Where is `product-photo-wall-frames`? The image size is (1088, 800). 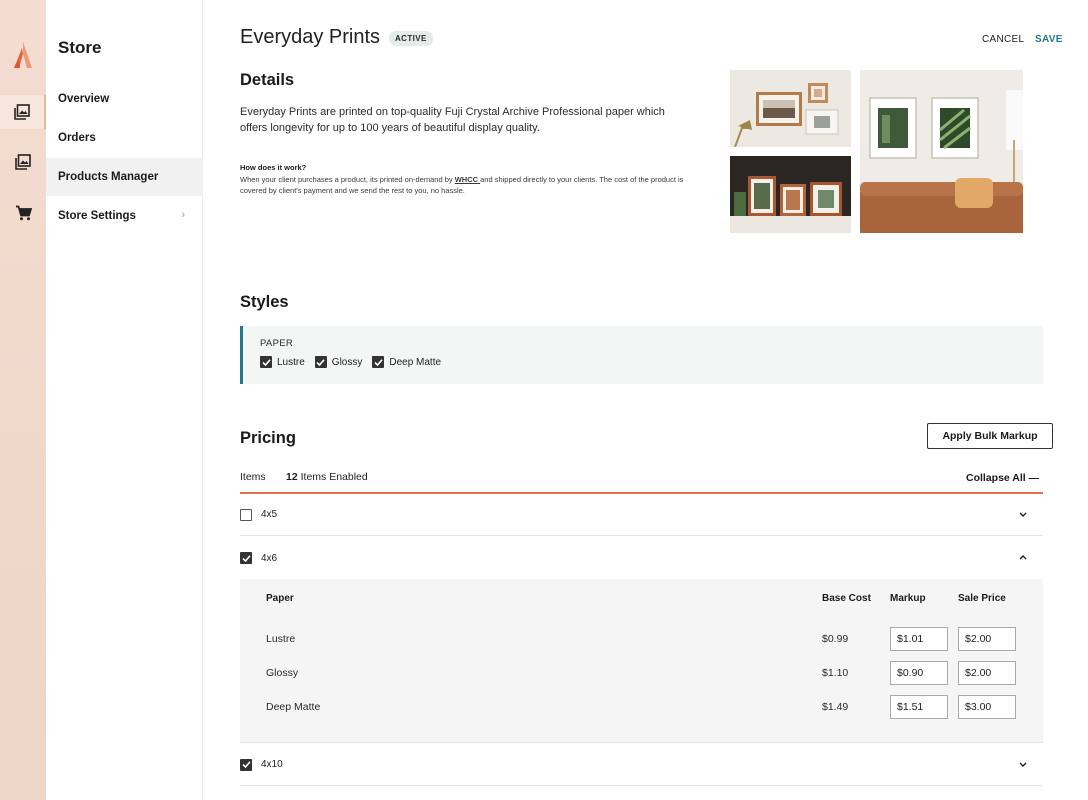
product-photo-wall-frames is located at coordinates (790, 108).